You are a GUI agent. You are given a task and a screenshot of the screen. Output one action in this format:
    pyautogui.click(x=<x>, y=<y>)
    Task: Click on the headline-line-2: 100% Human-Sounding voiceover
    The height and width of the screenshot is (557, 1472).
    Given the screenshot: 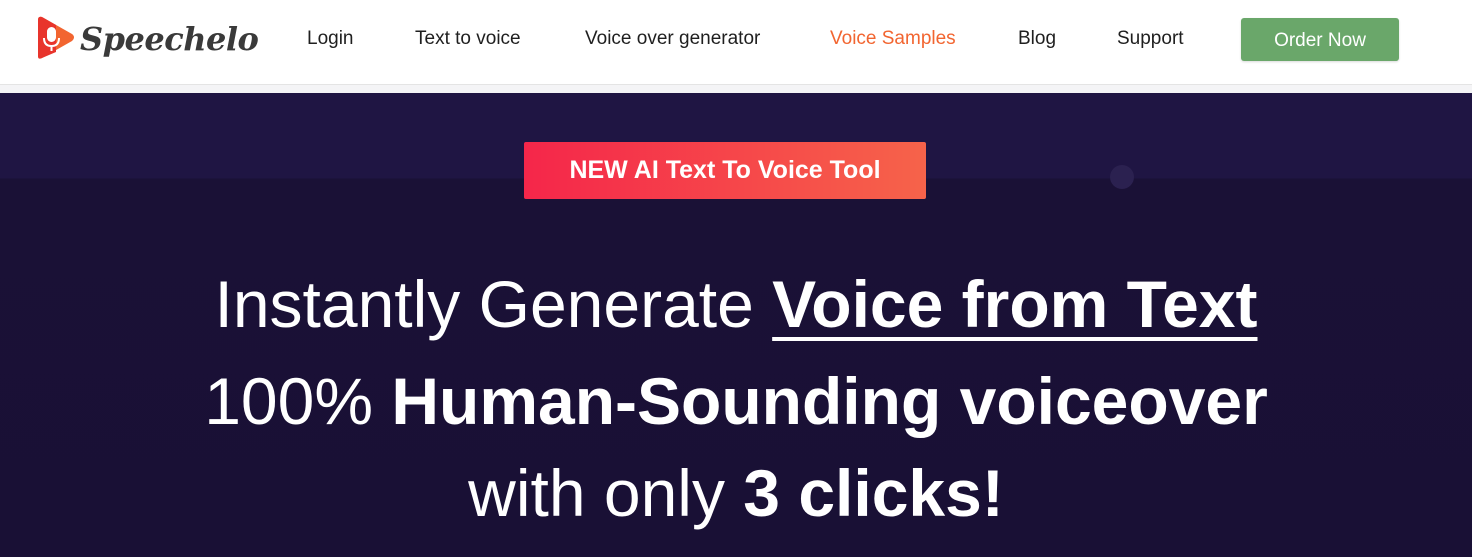 What is the action you would take?
    pyautogui.click(x=736, y=401)
    